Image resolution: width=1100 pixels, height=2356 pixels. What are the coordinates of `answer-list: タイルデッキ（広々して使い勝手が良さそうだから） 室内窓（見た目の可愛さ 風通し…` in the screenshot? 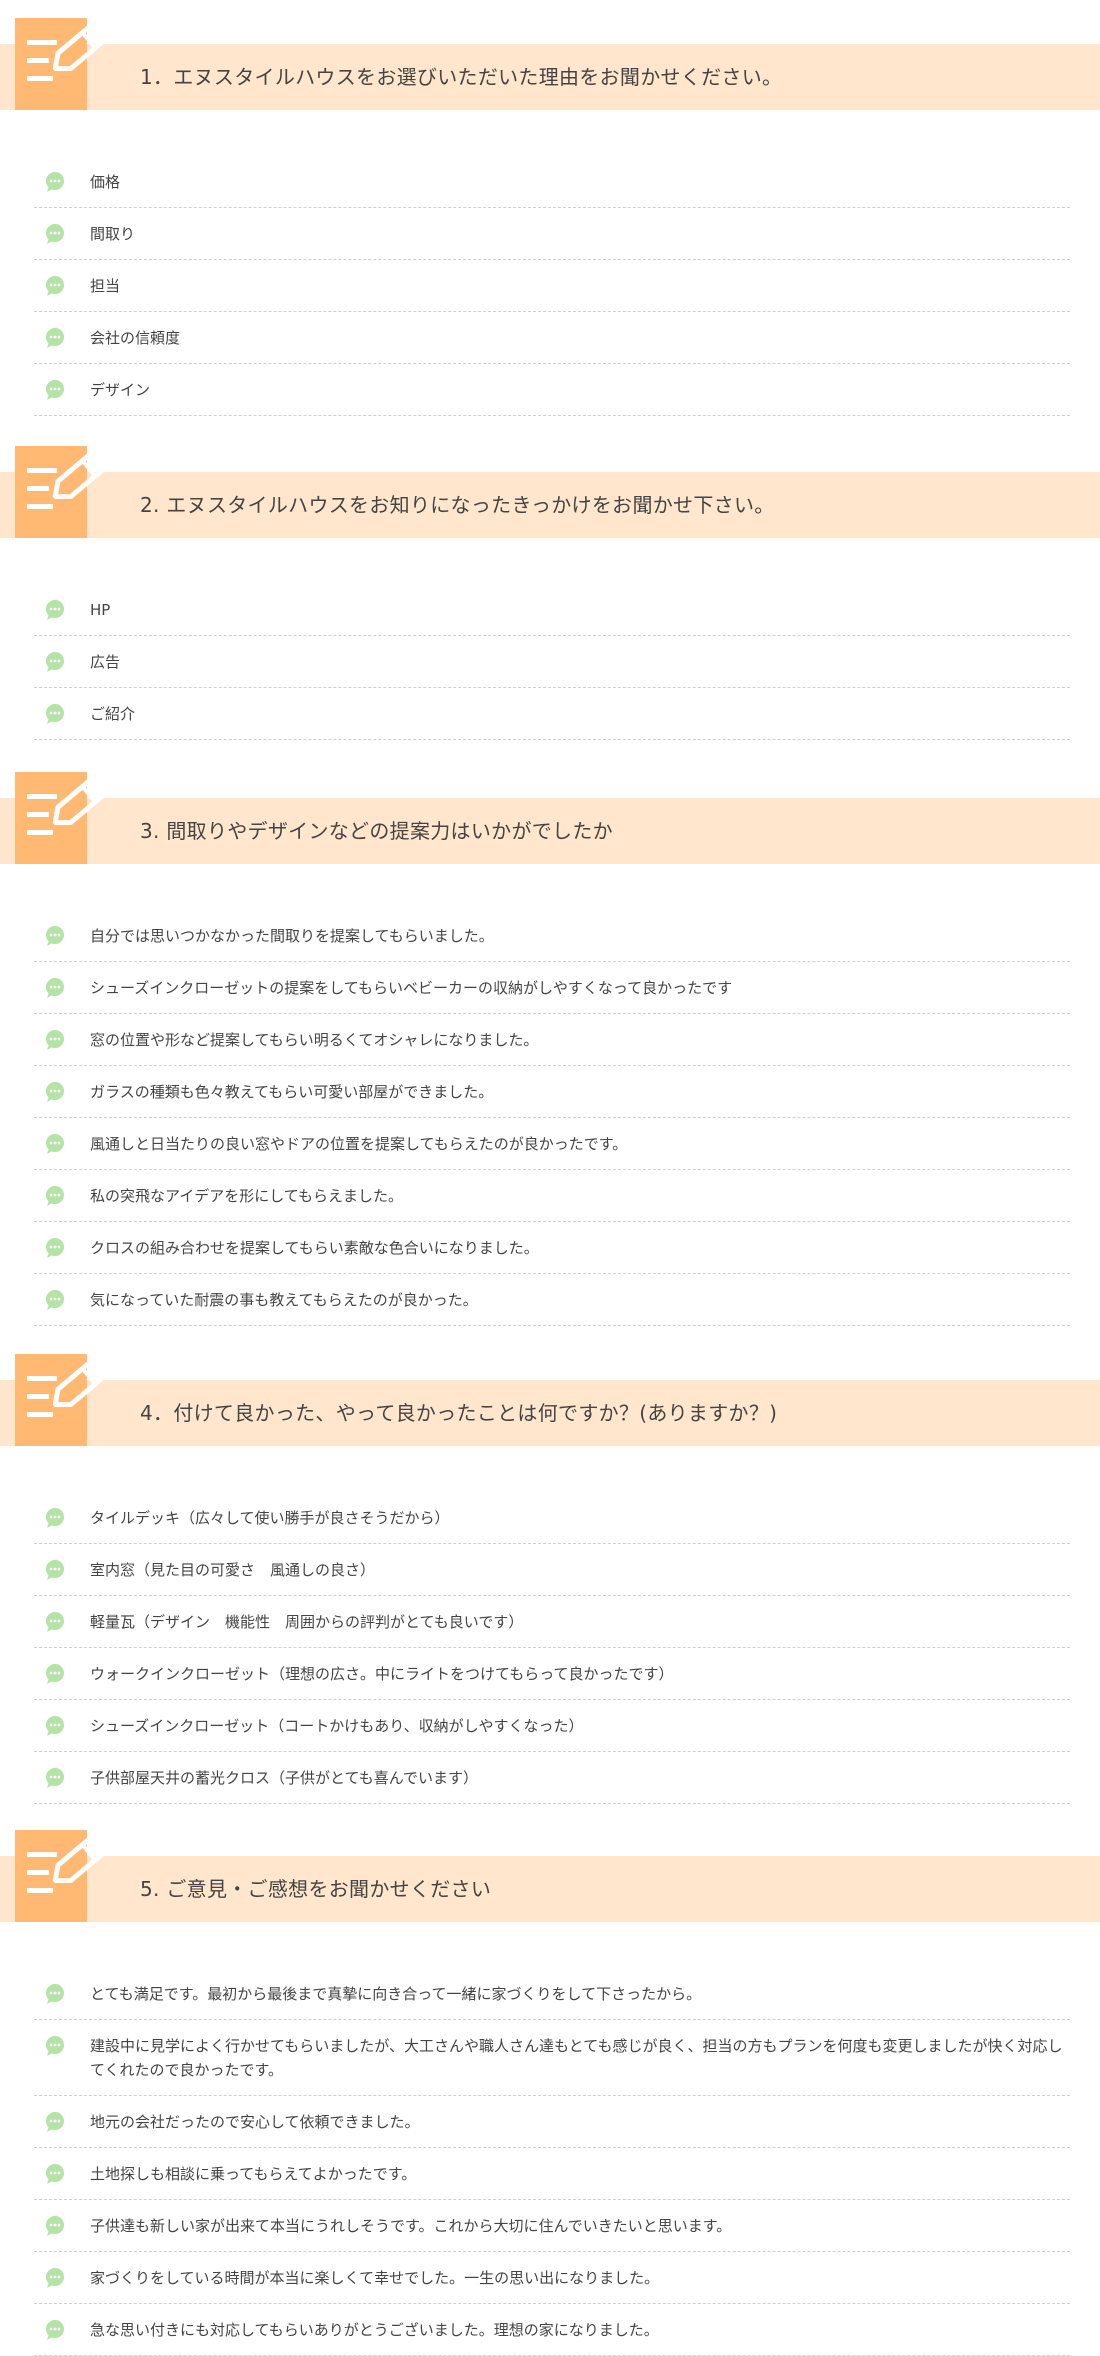 It's located at (552, 1648).